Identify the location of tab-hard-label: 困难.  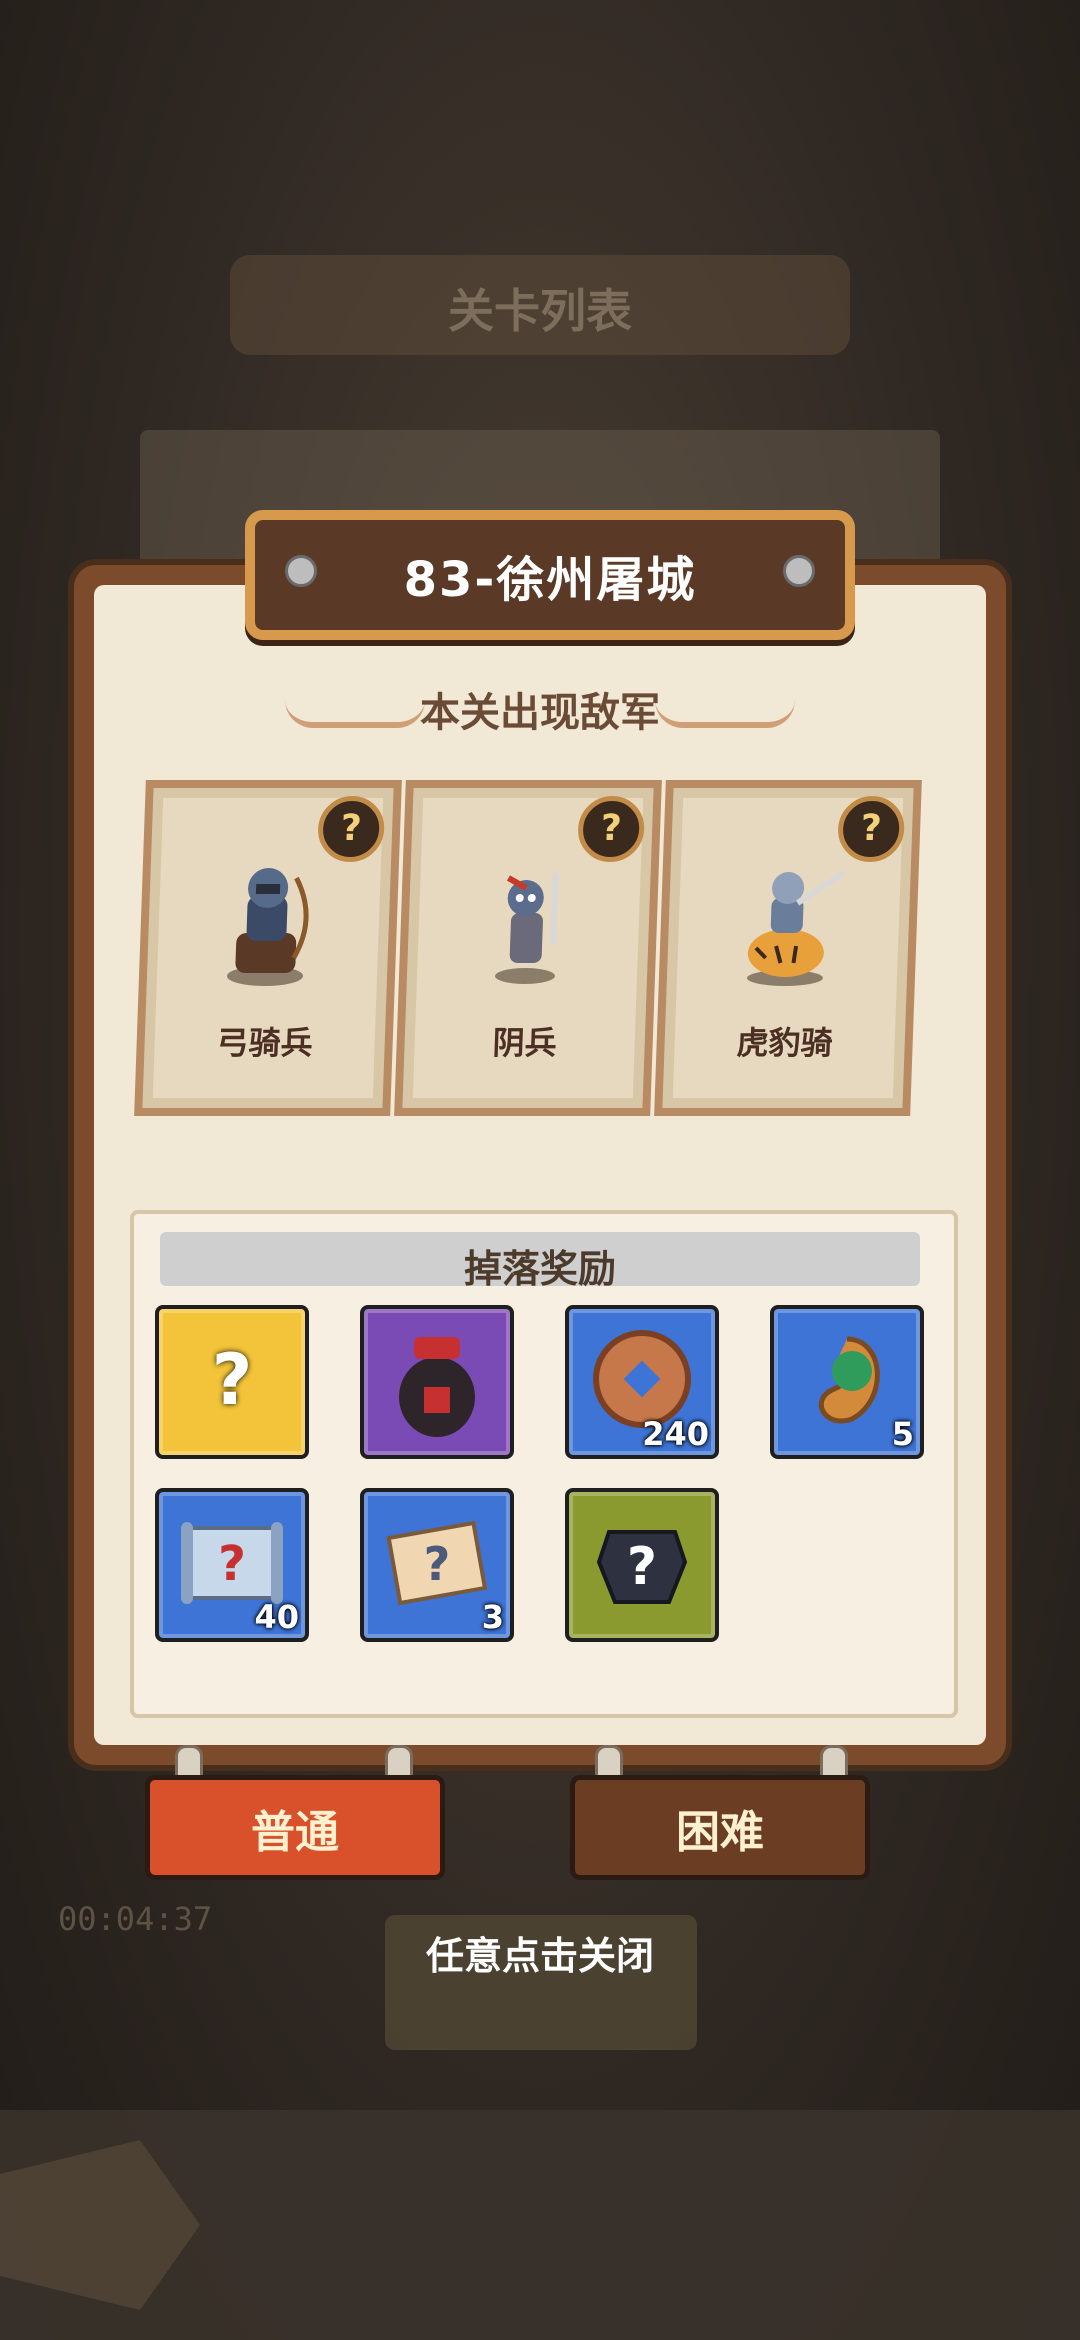
(720, 1832).